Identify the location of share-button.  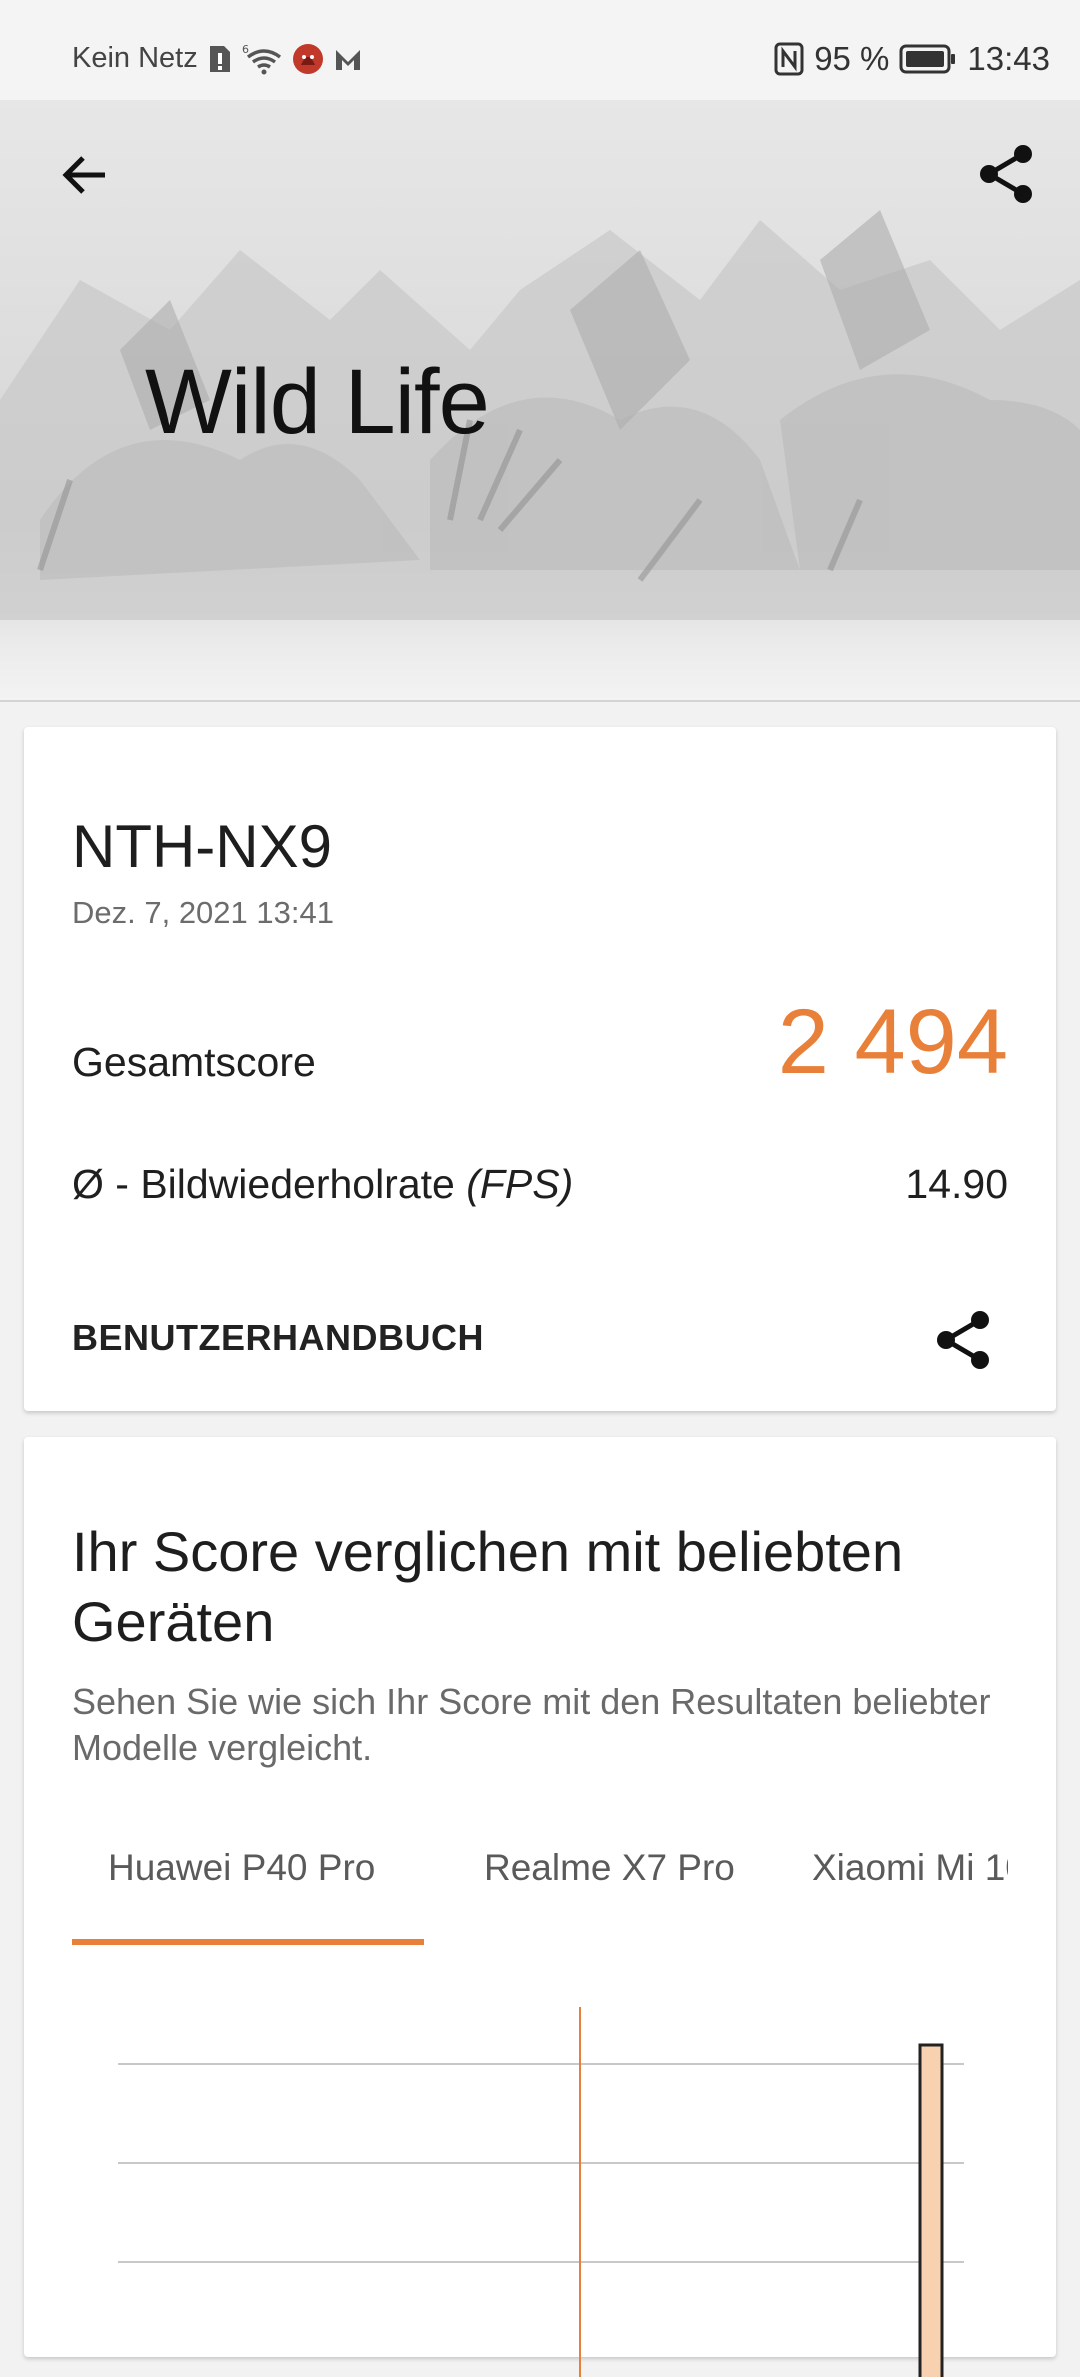
(1006, 174).